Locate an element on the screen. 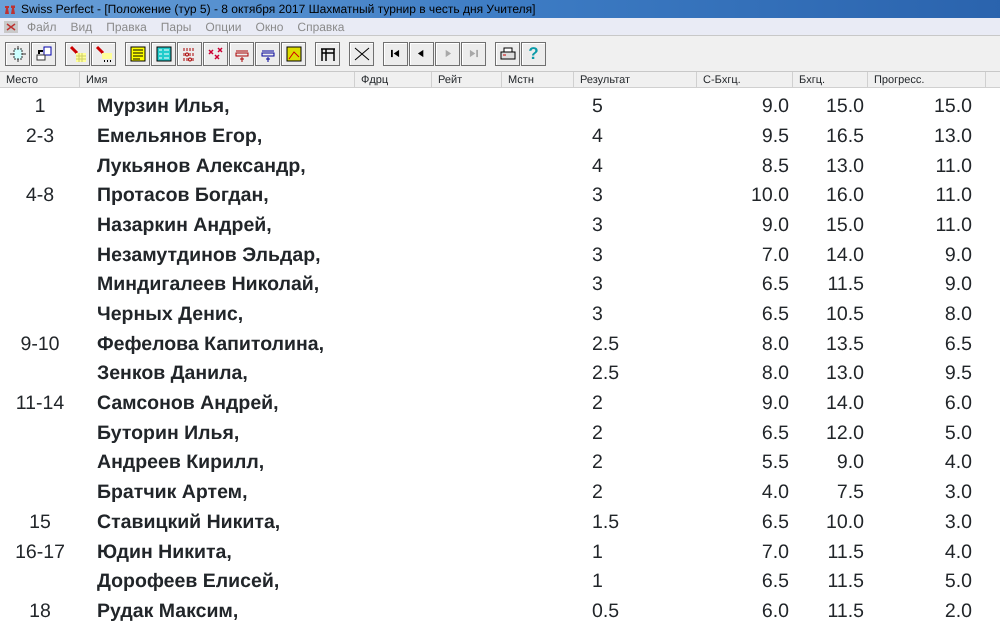 The width and height of the screenshot is (1000, 638). buchholz-cell: 9.0 is located at coordinates (850, 462).